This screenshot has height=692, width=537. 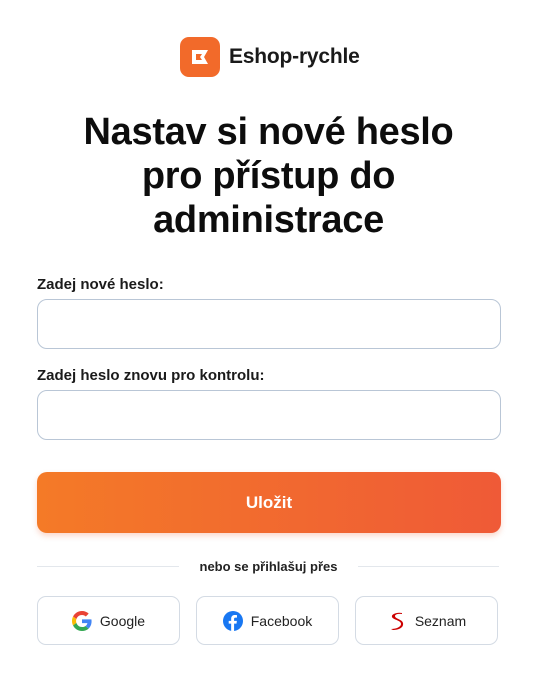 What do you see at coordinates (81, 620) in the screenshot?
I see `google-icon` at bounding box center [81, 620].